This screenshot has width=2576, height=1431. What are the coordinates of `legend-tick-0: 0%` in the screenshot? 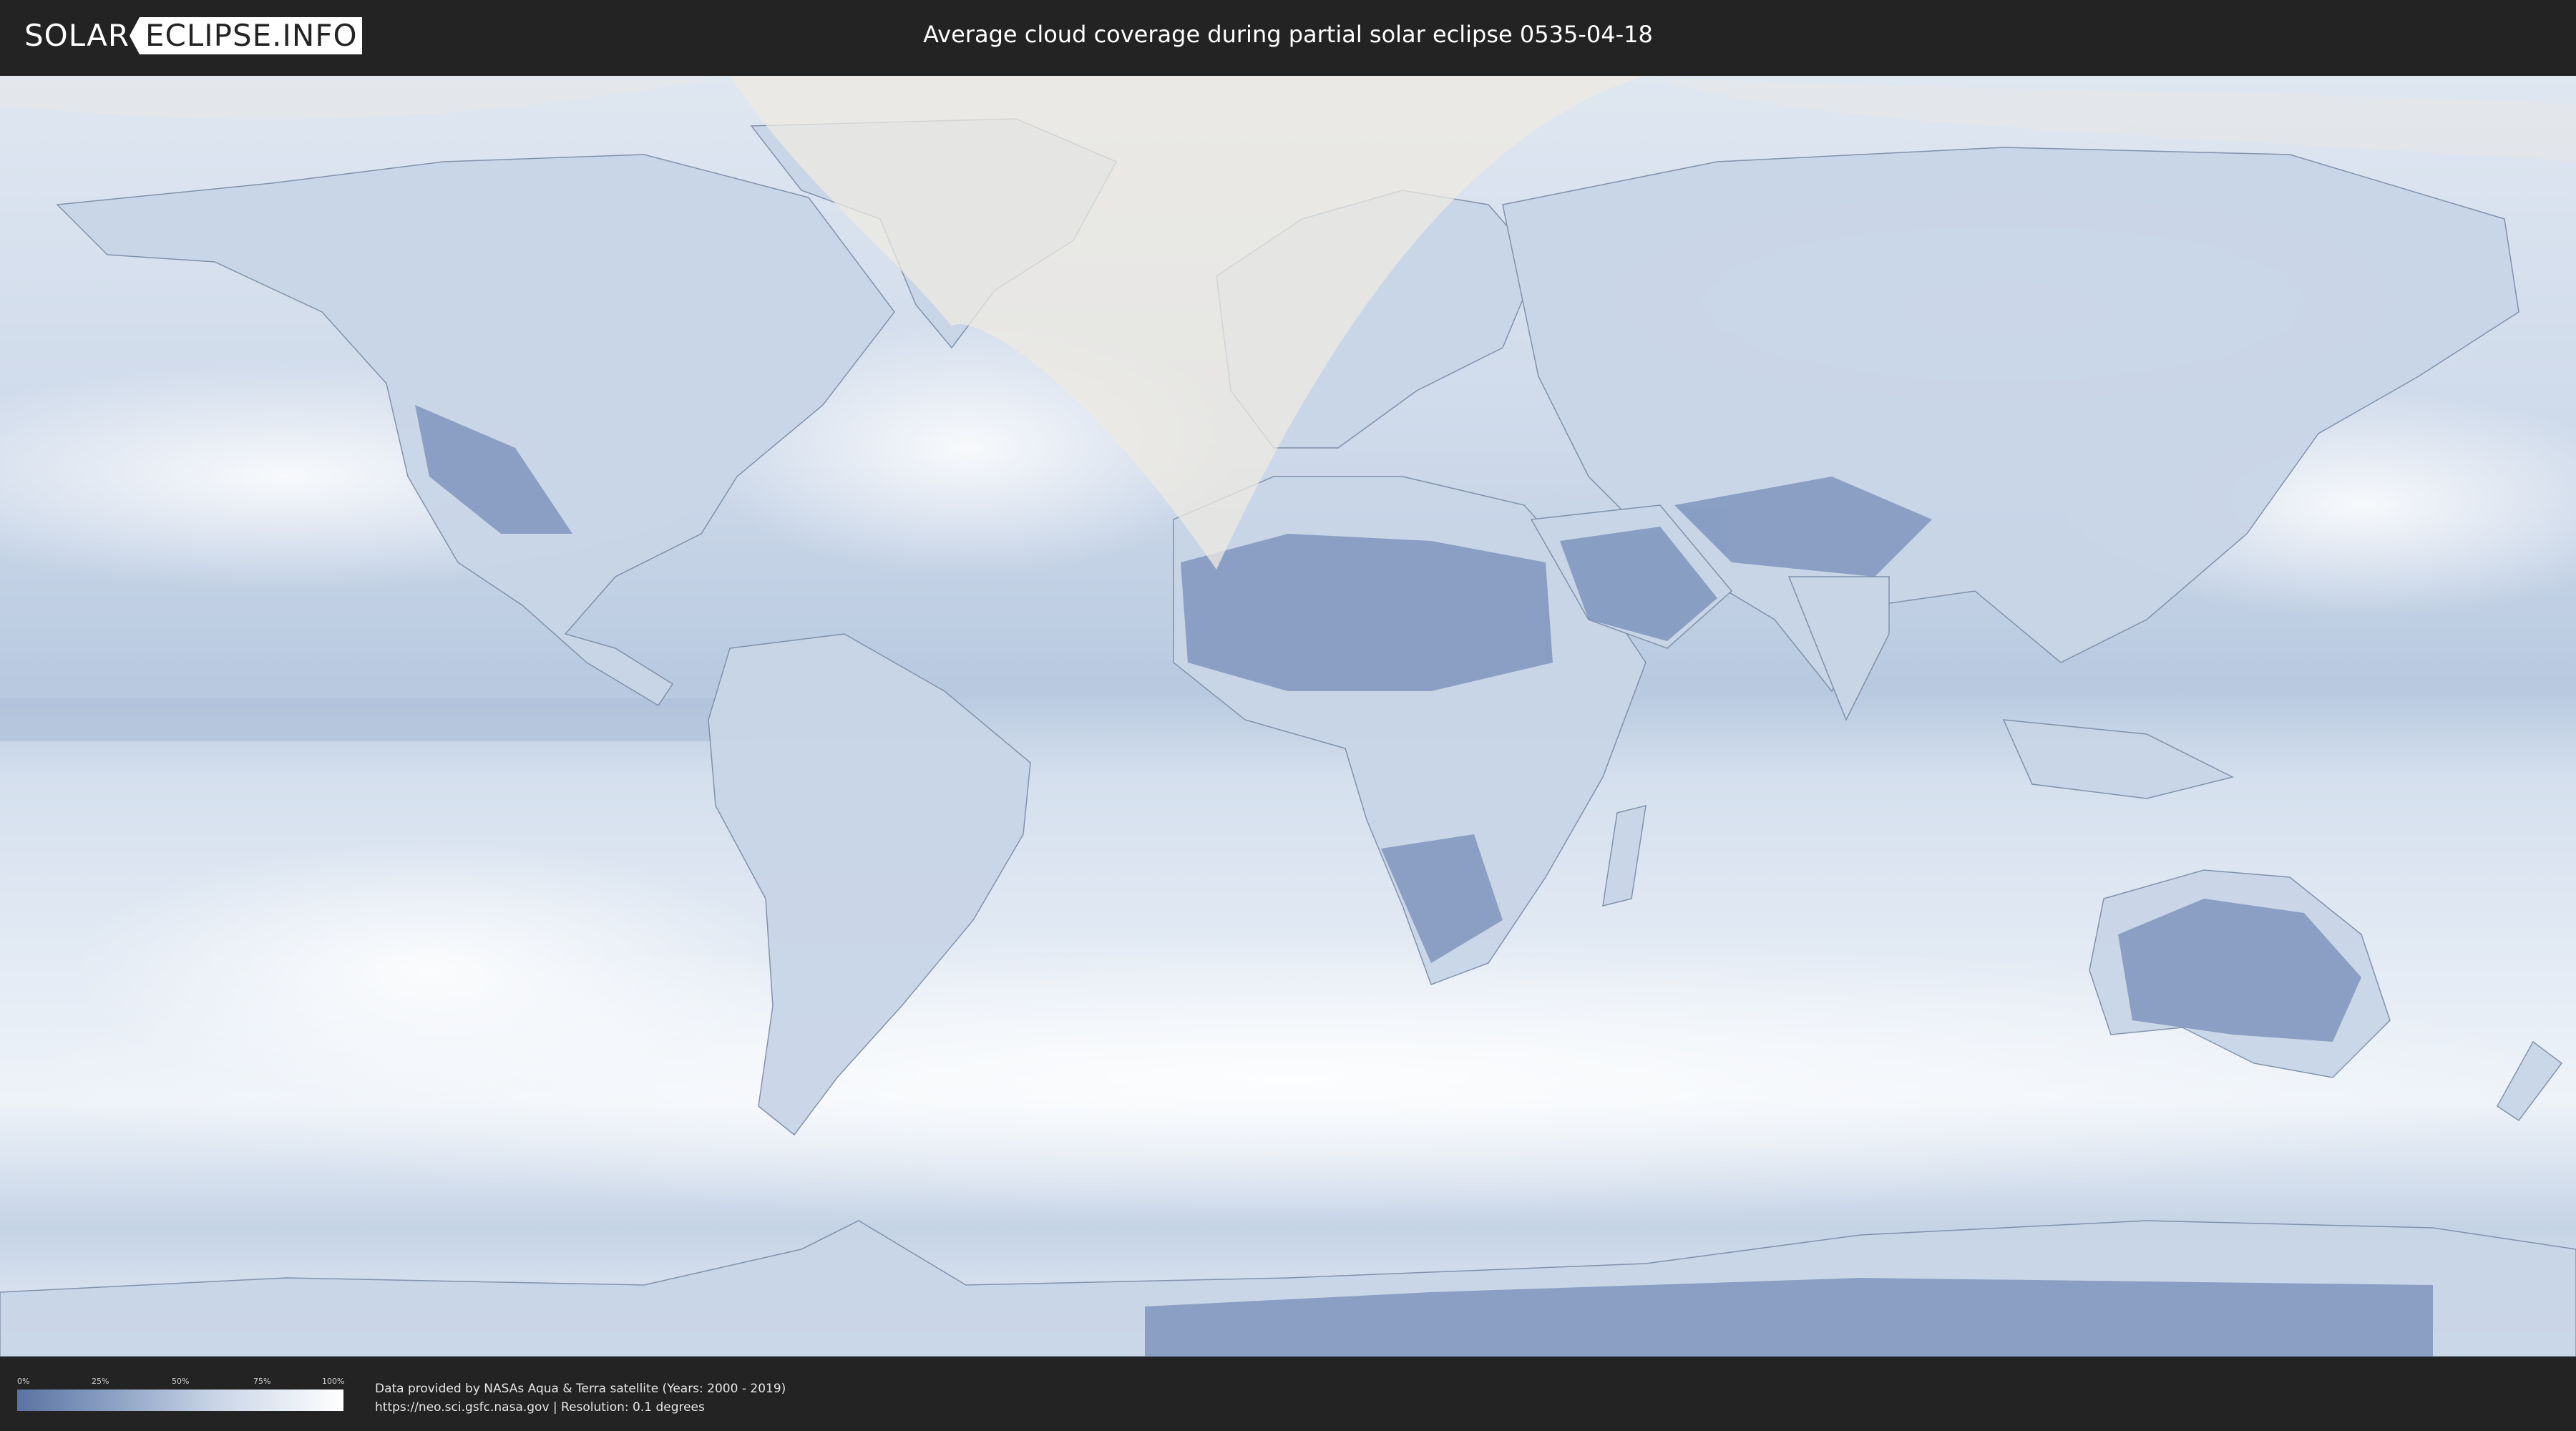 It's located at (23, 1382).